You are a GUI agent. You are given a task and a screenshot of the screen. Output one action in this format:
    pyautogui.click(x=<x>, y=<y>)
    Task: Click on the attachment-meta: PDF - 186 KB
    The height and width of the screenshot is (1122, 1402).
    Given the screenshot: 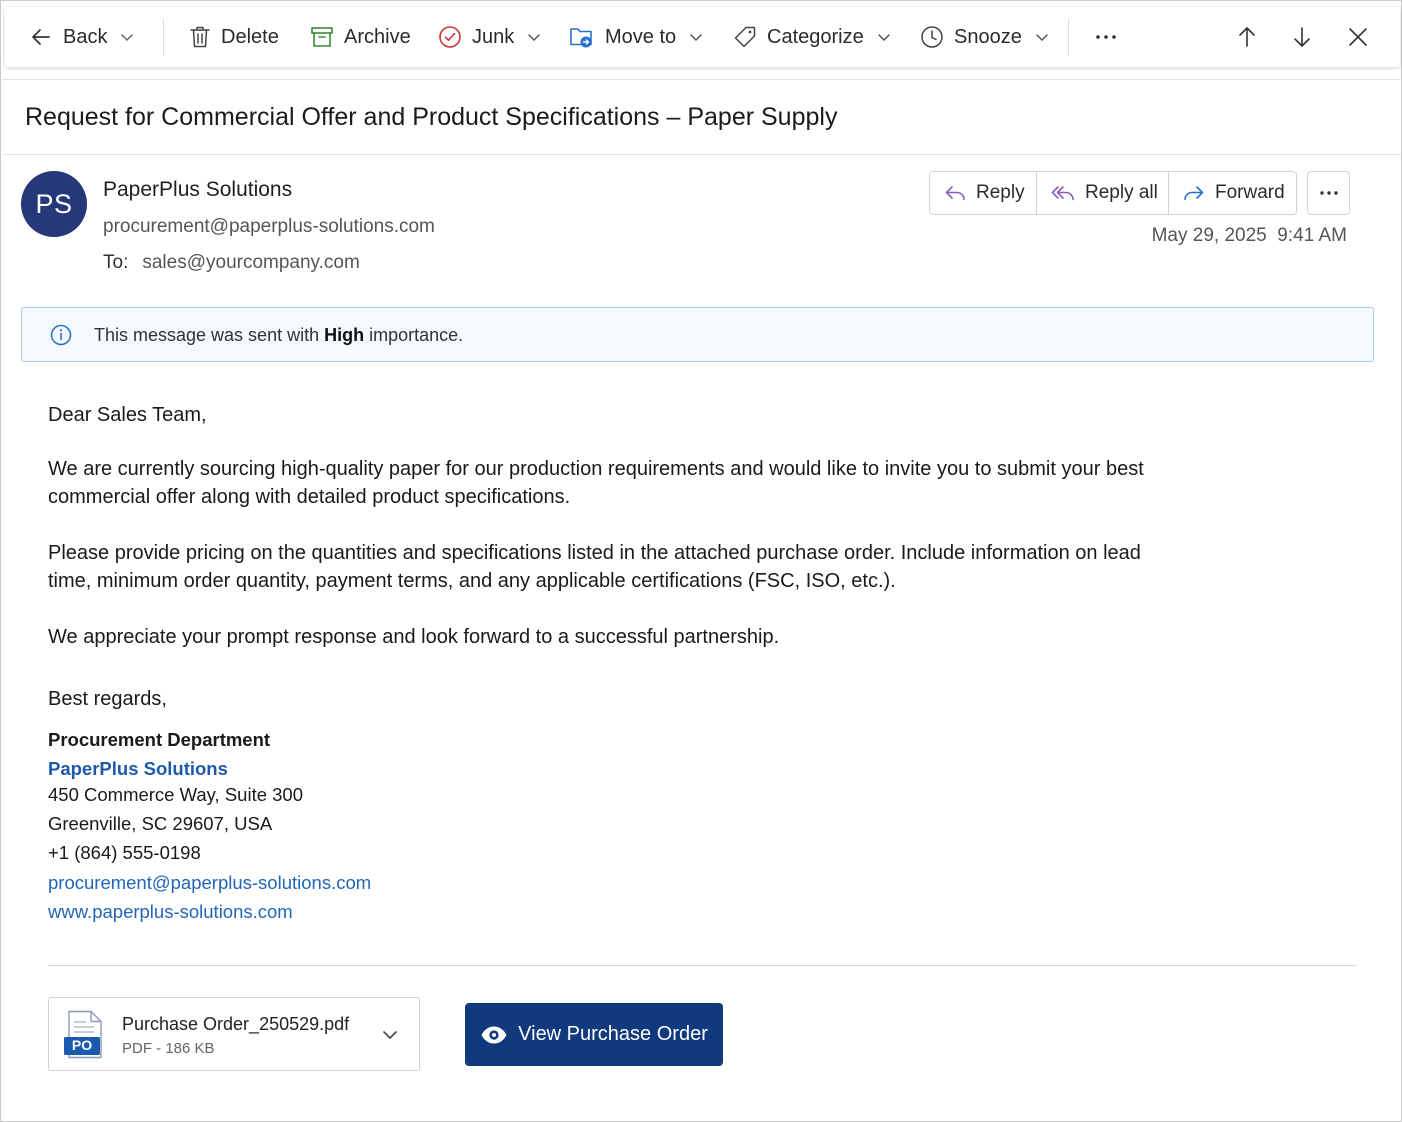 What is the action you would take?
    pyautogui.click(x=168, y=1048)
    